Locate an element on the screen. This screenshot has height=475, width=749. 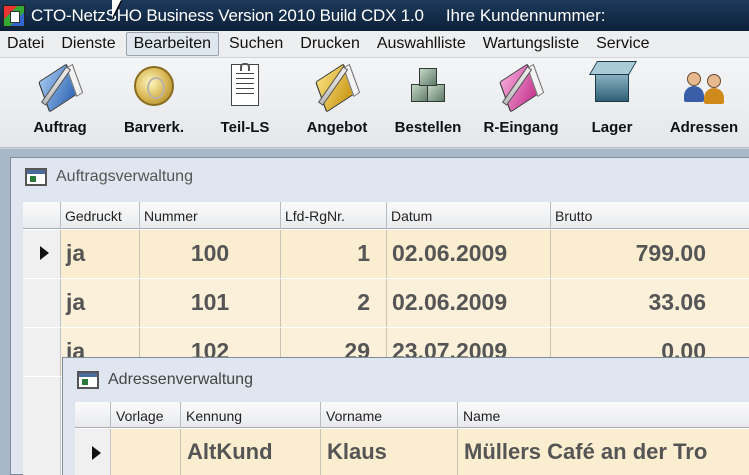
cell-nummer: 100 is located at coordinates (210, 254).